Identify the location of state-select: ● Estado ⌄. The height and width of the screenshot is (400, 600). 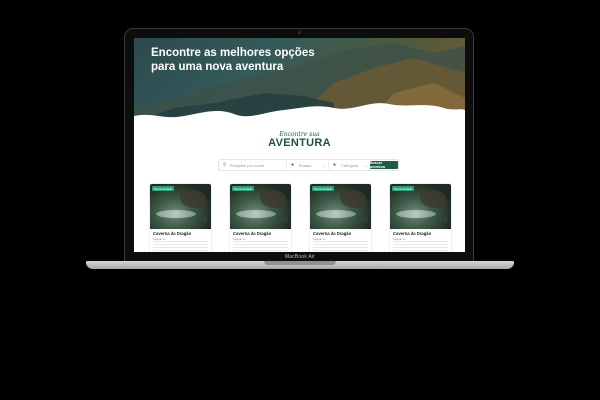
(308, 165).